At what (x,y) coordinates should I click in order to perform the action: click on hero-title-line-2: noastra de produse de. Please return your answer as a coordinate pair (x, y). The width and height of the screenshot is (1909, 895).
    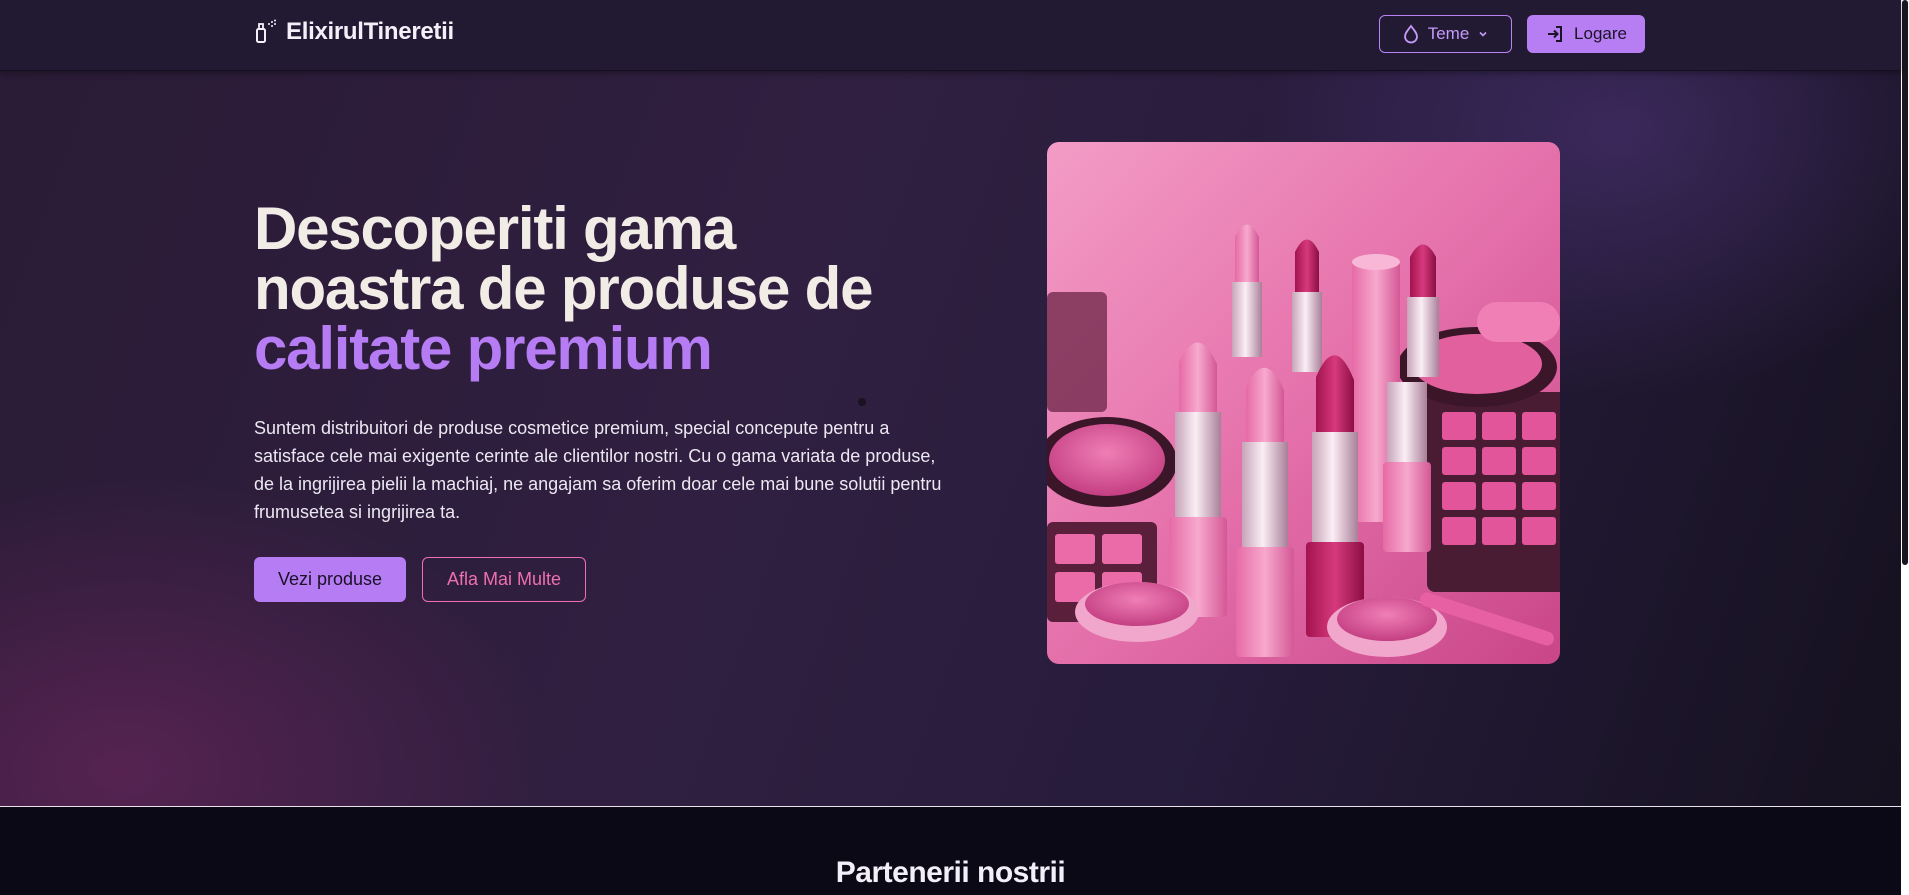
    Looking at the image, I should click on (563, 288).